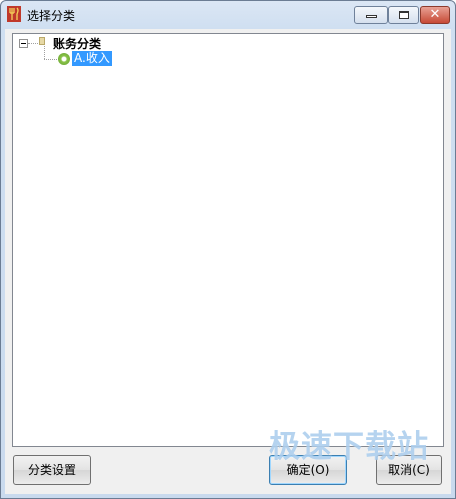 This screenshot has height=499, width=456. Describe the element at coordinates (42, 41) in the screenshot. I see `folder-icon` at that location.